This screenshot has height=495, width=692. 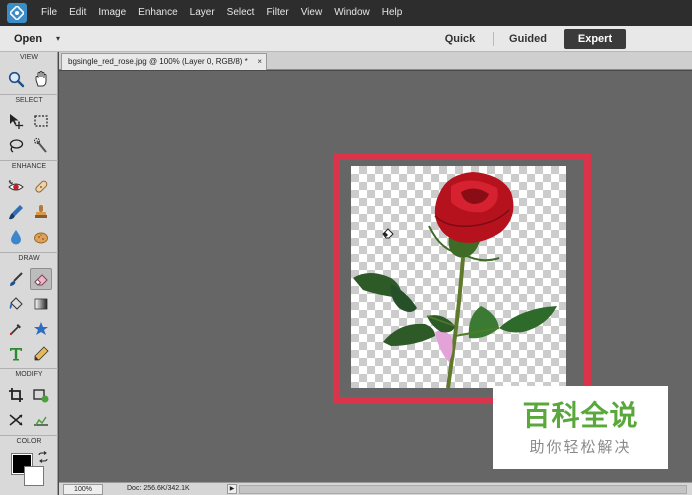 I want to click on watermark-logo: 百科全说 助你轻松解决, so click(x=580, y=427).